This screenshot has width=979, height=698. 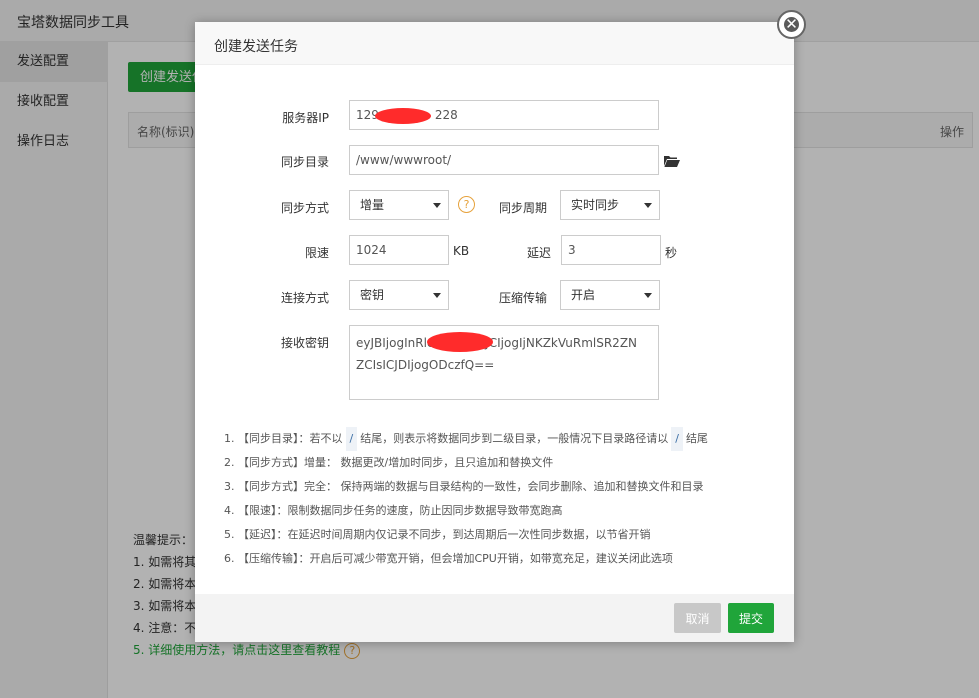 I want to click on close-dialog-button: ✕, so click(x=791, y=24).